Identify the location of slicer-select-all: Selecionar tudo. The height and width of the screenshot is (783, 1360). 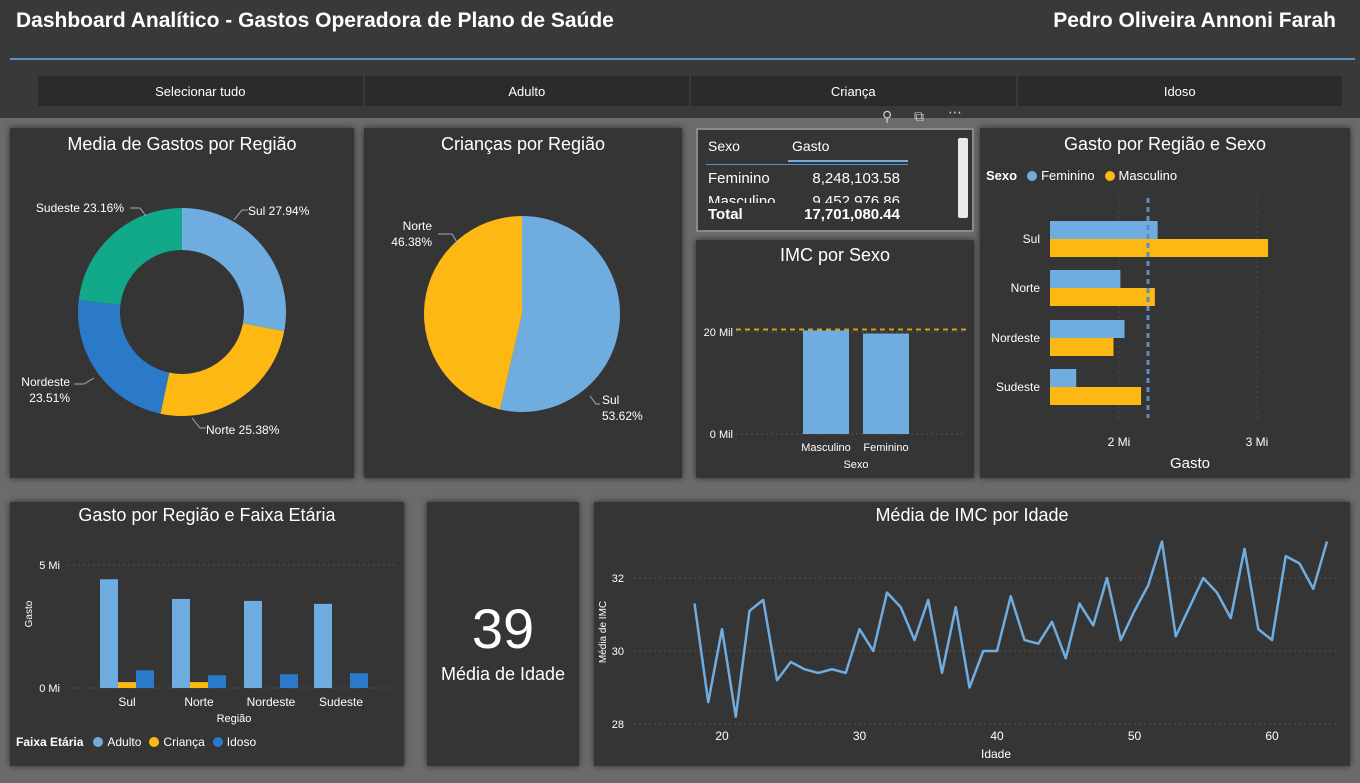
(200, 91).